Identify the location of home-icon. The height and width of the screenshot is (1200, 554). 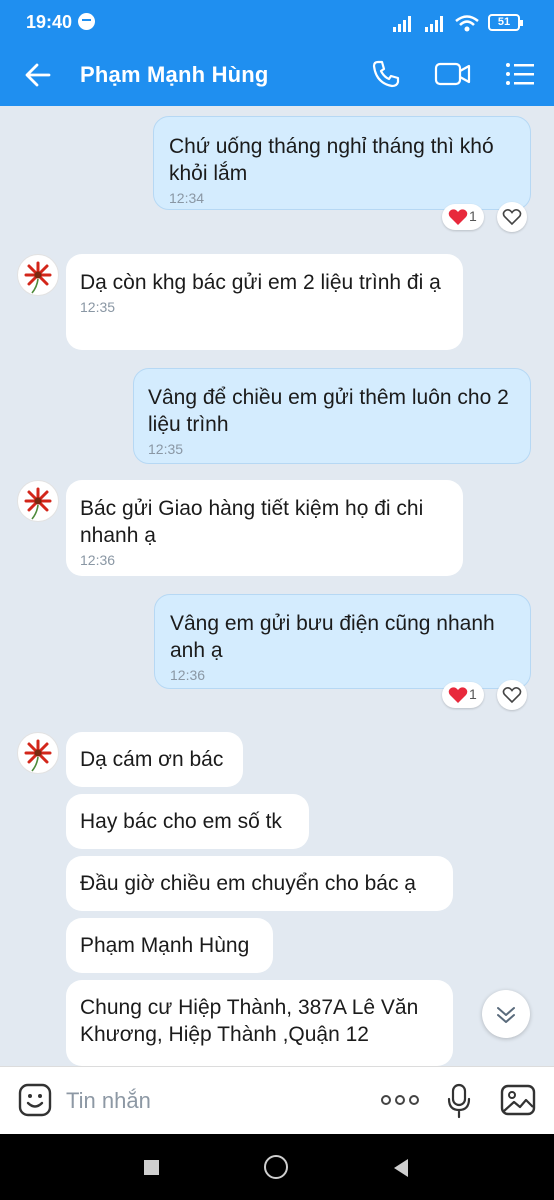
(276, 1167).